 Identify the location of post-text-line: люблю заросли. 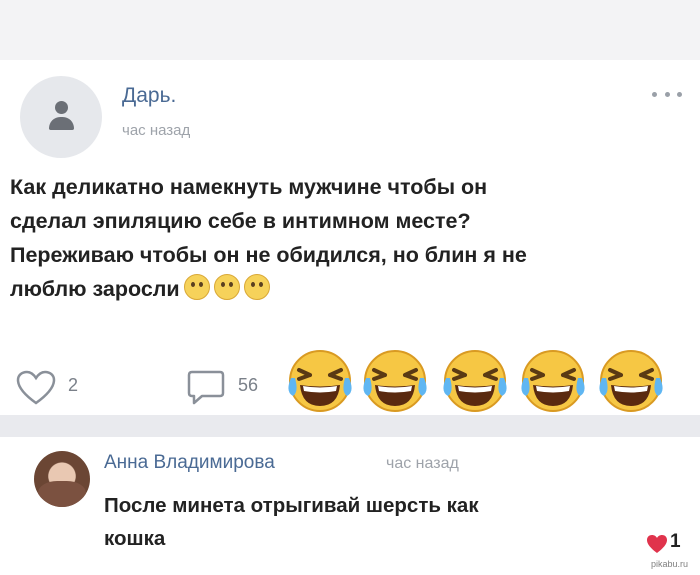
(350, 289).